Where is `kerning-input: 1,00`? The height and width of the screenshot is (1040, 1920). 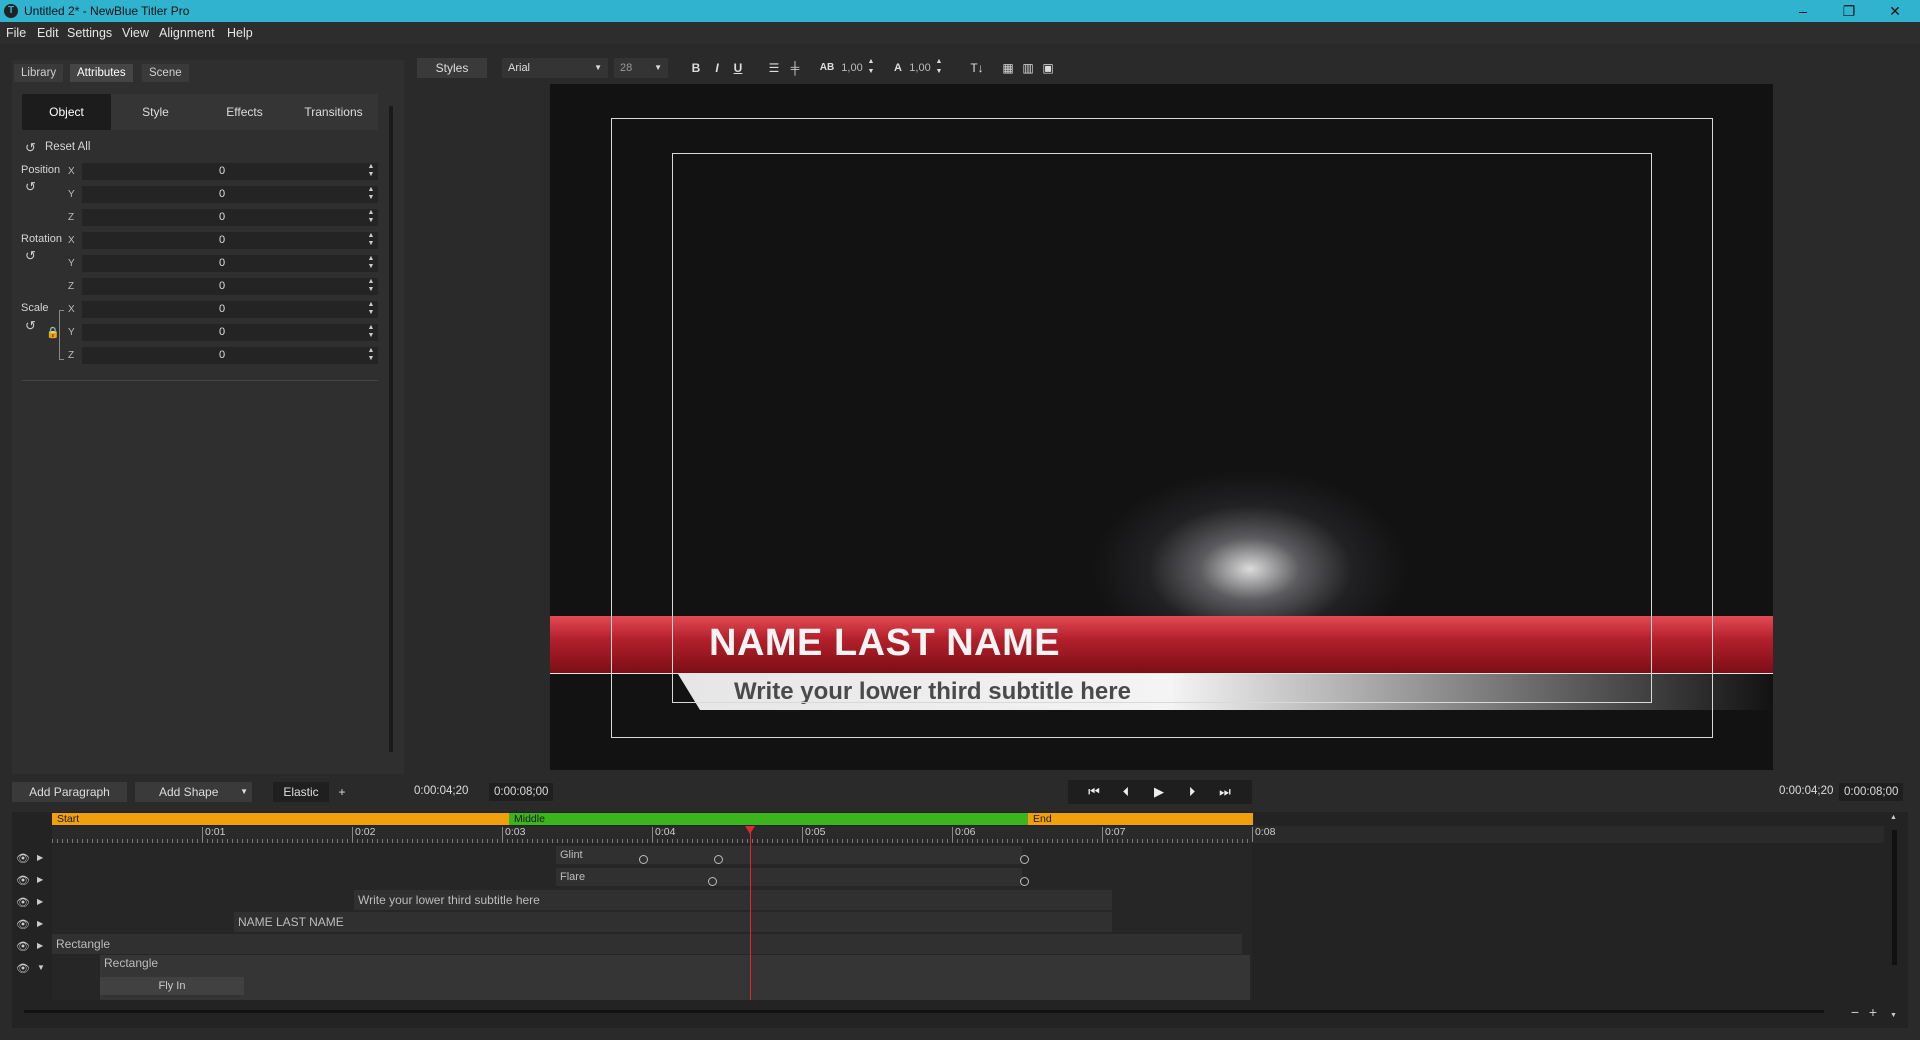 kerning-input: 1,00 is located at coordinates (852, 68).